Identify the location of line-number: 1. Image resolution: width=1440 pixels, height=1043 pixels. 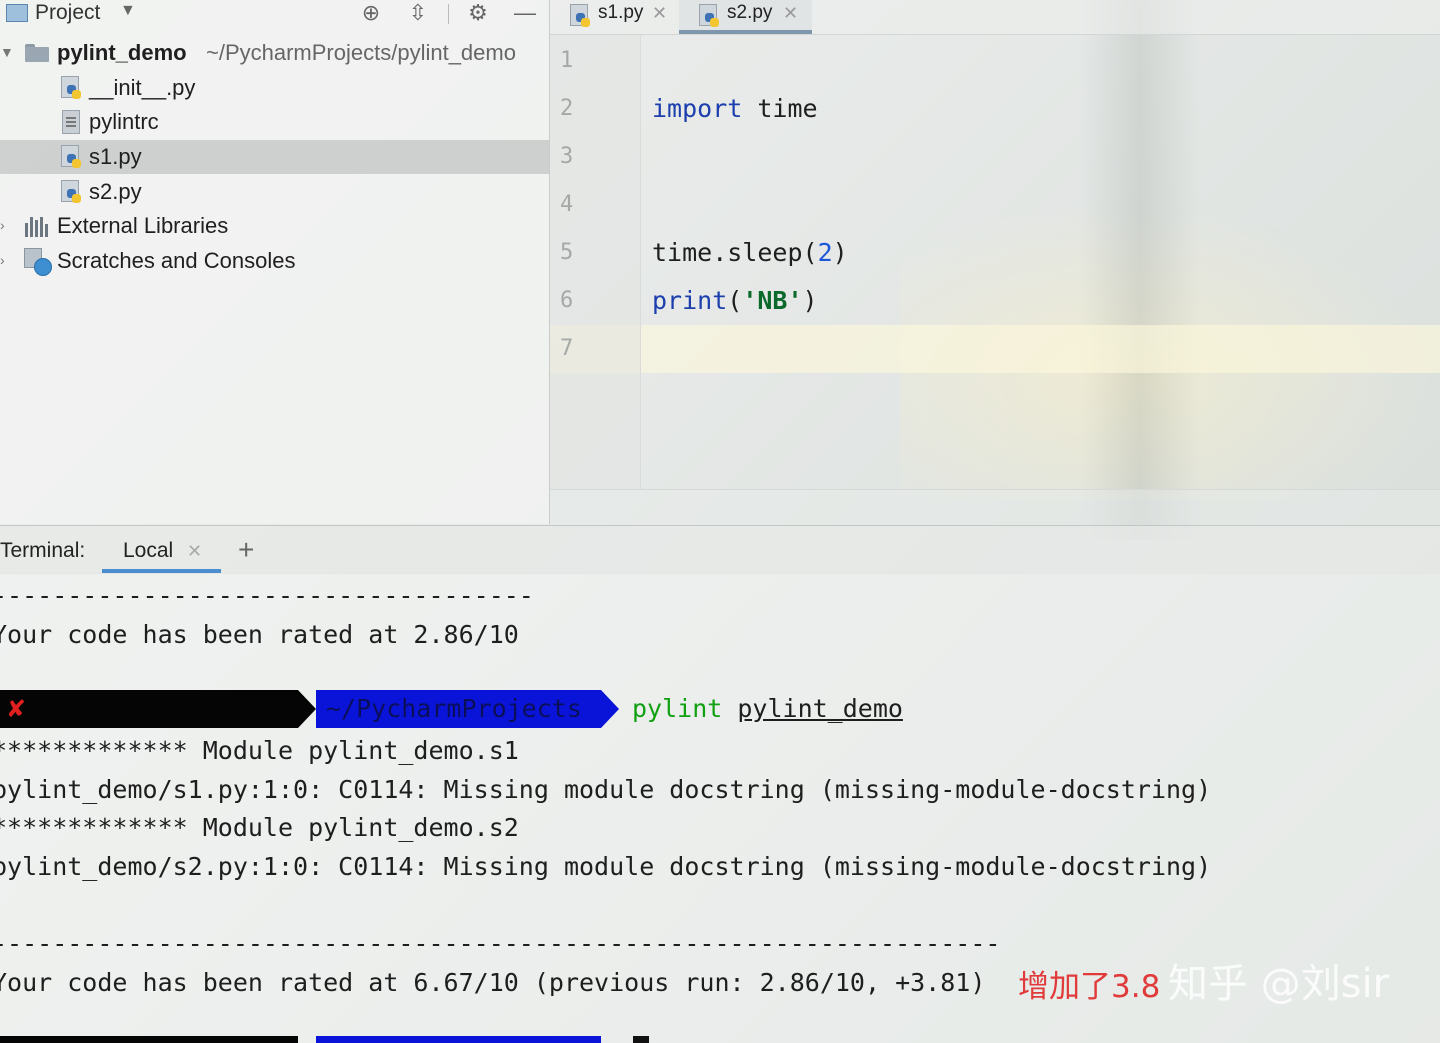
(567, 60).